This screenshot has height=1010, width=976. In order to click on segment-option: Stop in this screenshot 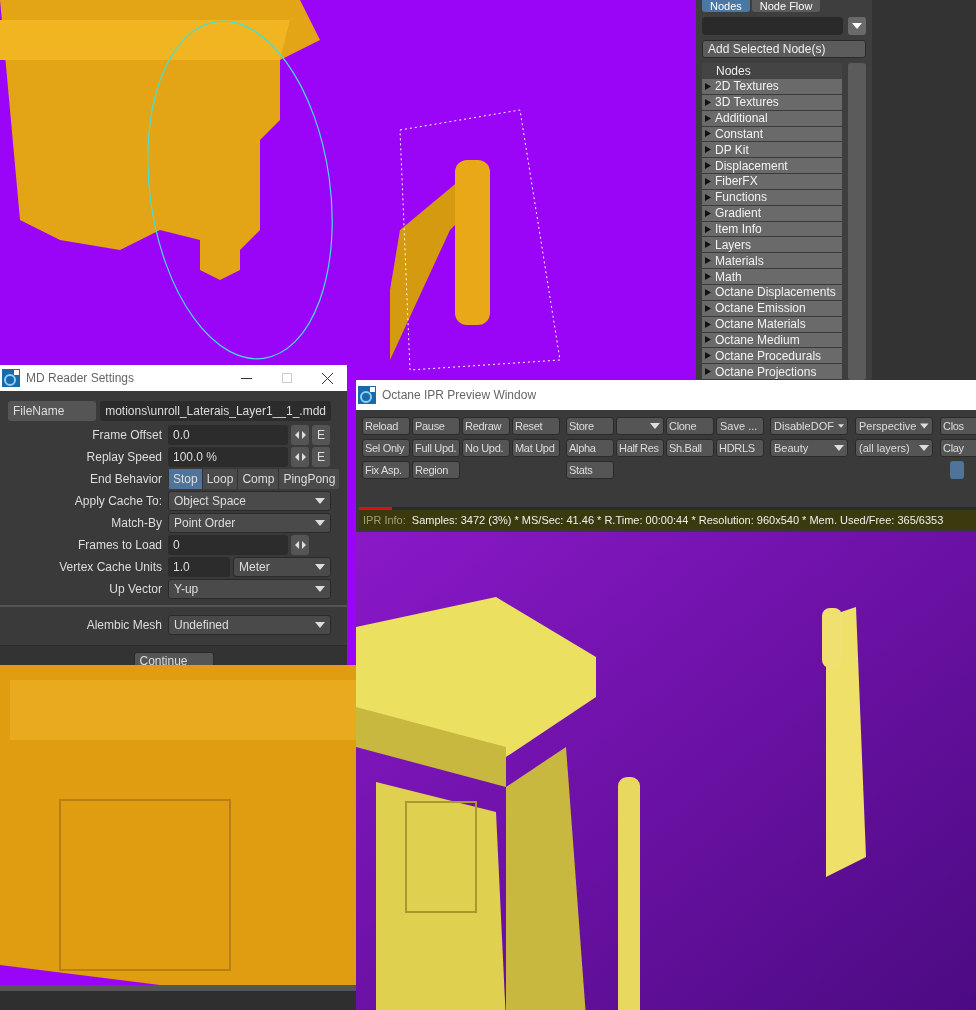, I will do `click(185, 479)`.